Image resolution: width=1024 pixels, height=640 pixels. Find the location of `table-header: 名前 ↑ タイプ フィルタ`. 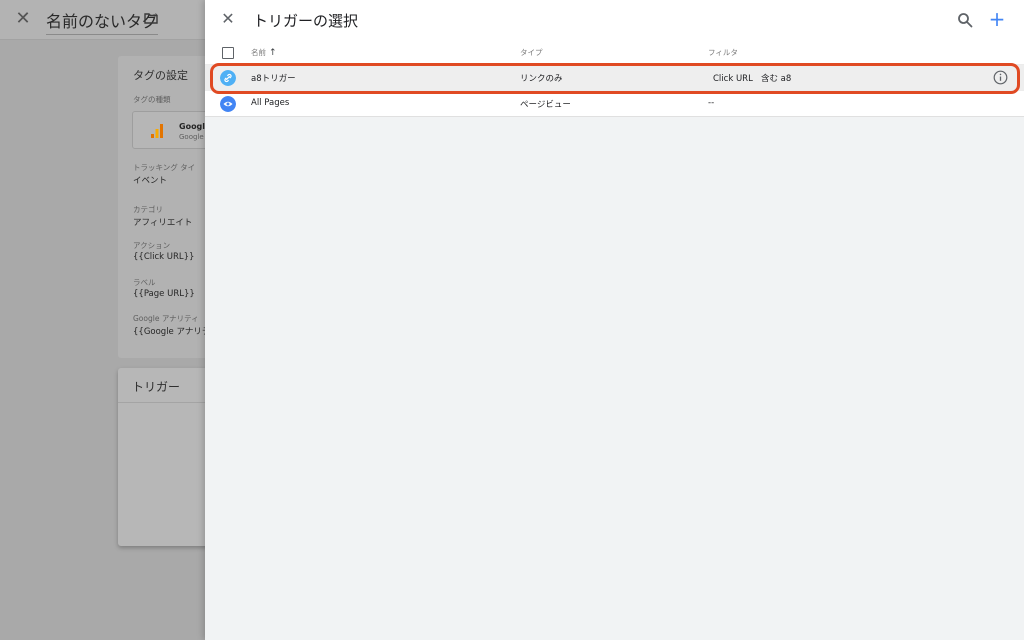

table-header: 名前 ↑ タイプ フィルタ is located at coordinates (614, 52).